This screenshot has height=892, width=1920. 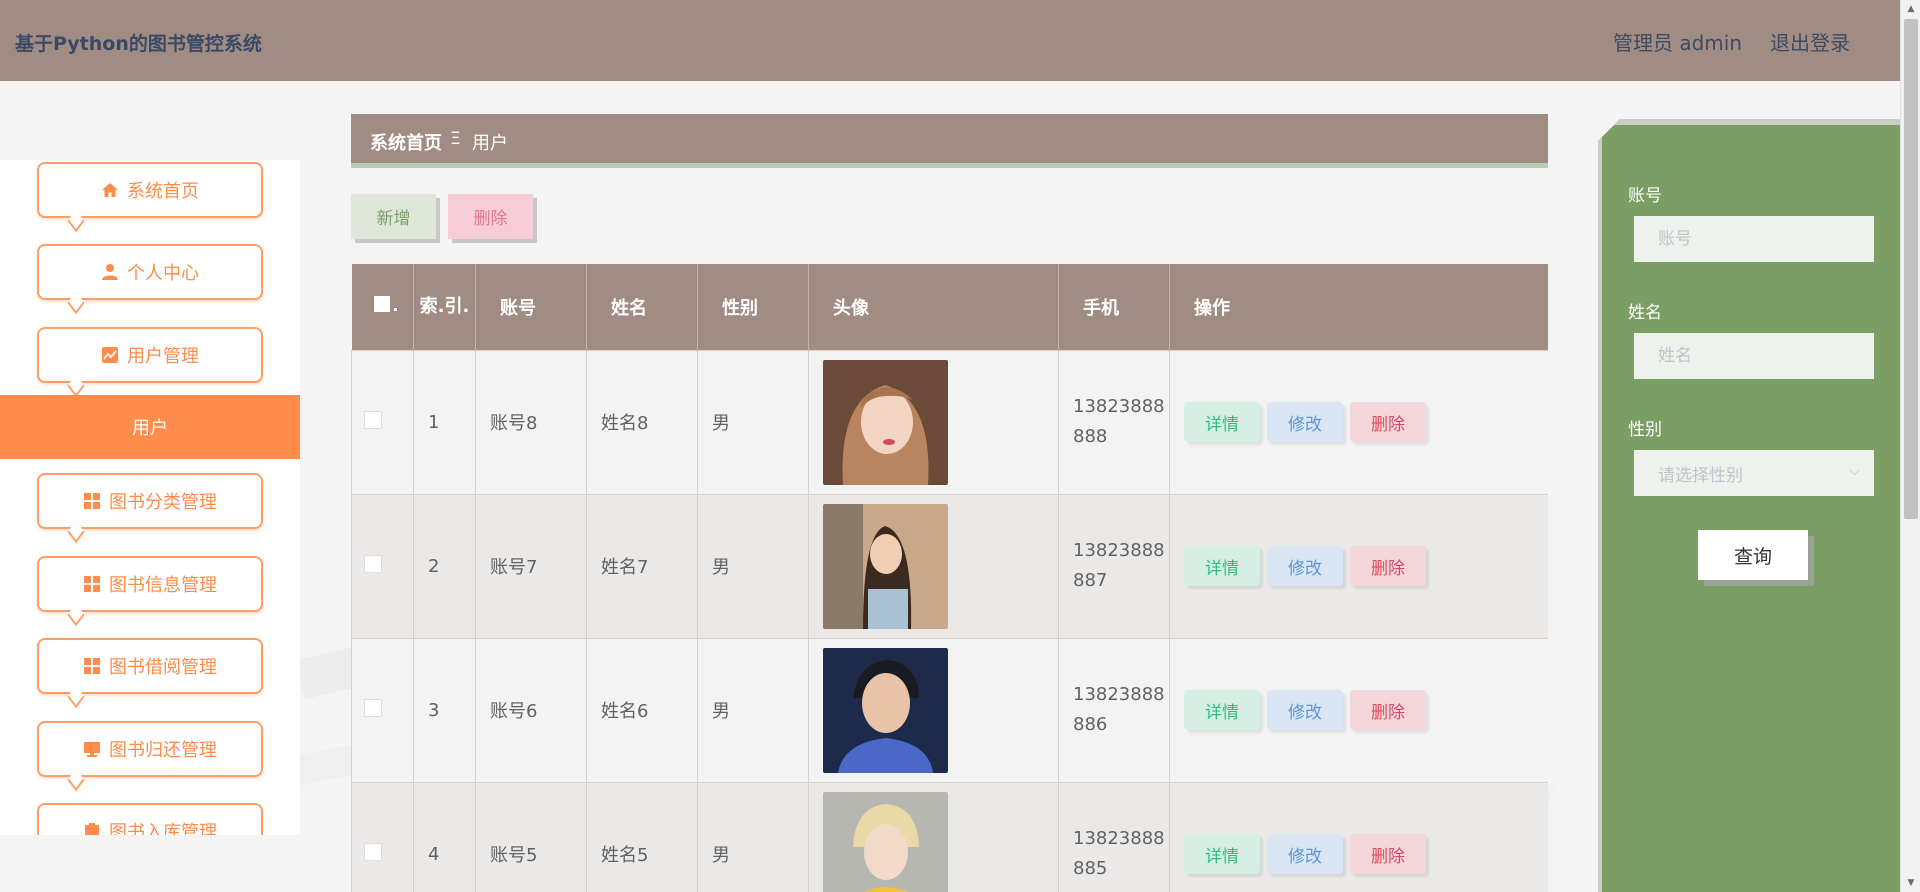 What do you see at coordinates (150, 819) in the screenshot?
I see `sidebar-item-book-stock-in: 图书入库管理` at bounding box center [150, 819].